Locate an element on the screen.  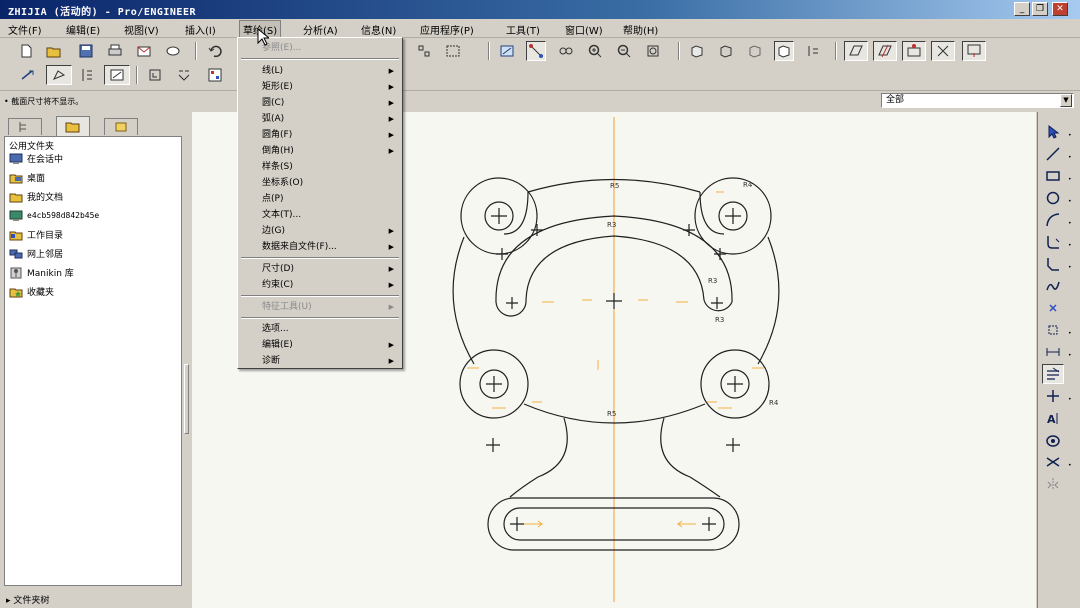
datum-point-icon is located at coordinates (914, 51).